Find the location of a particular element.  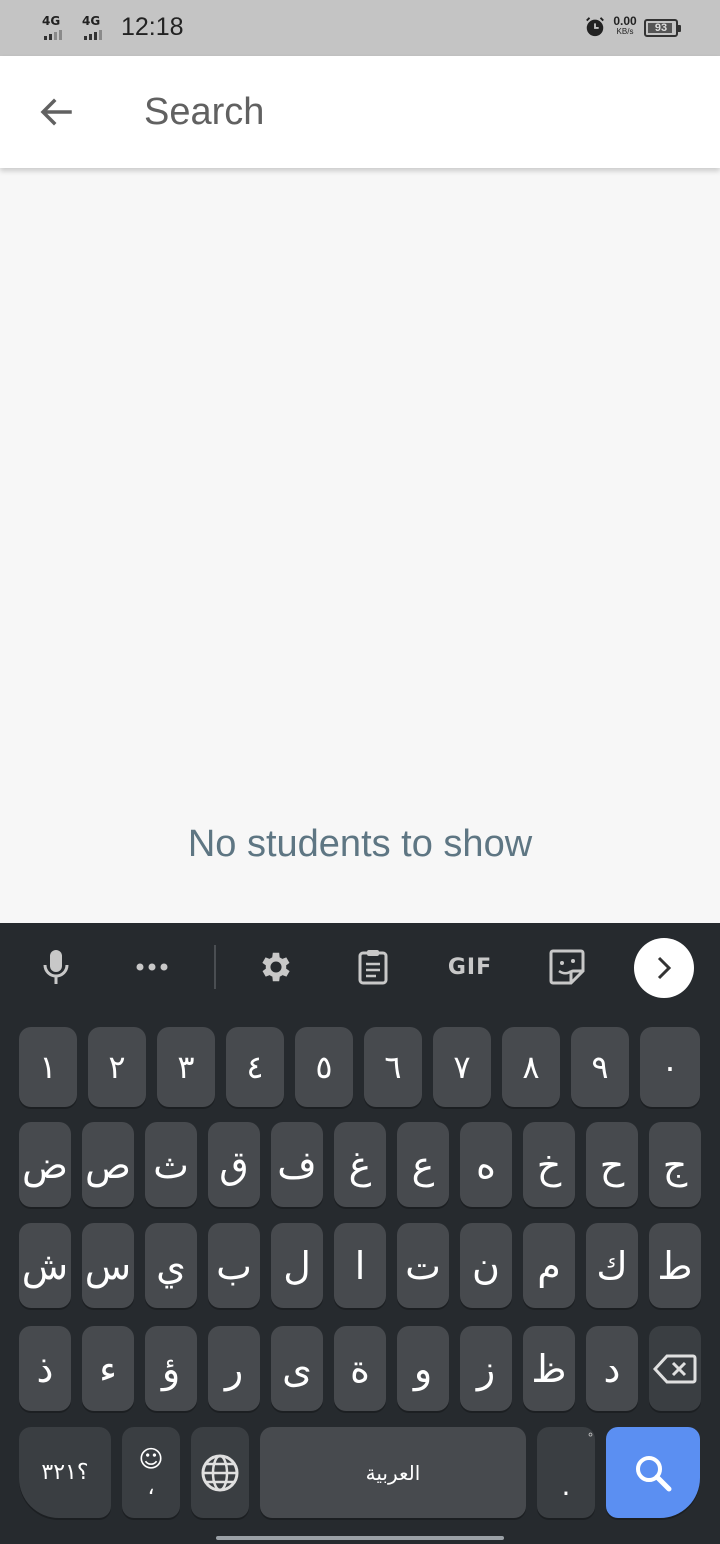

globe-icon is located at coordinates (220, 1472).